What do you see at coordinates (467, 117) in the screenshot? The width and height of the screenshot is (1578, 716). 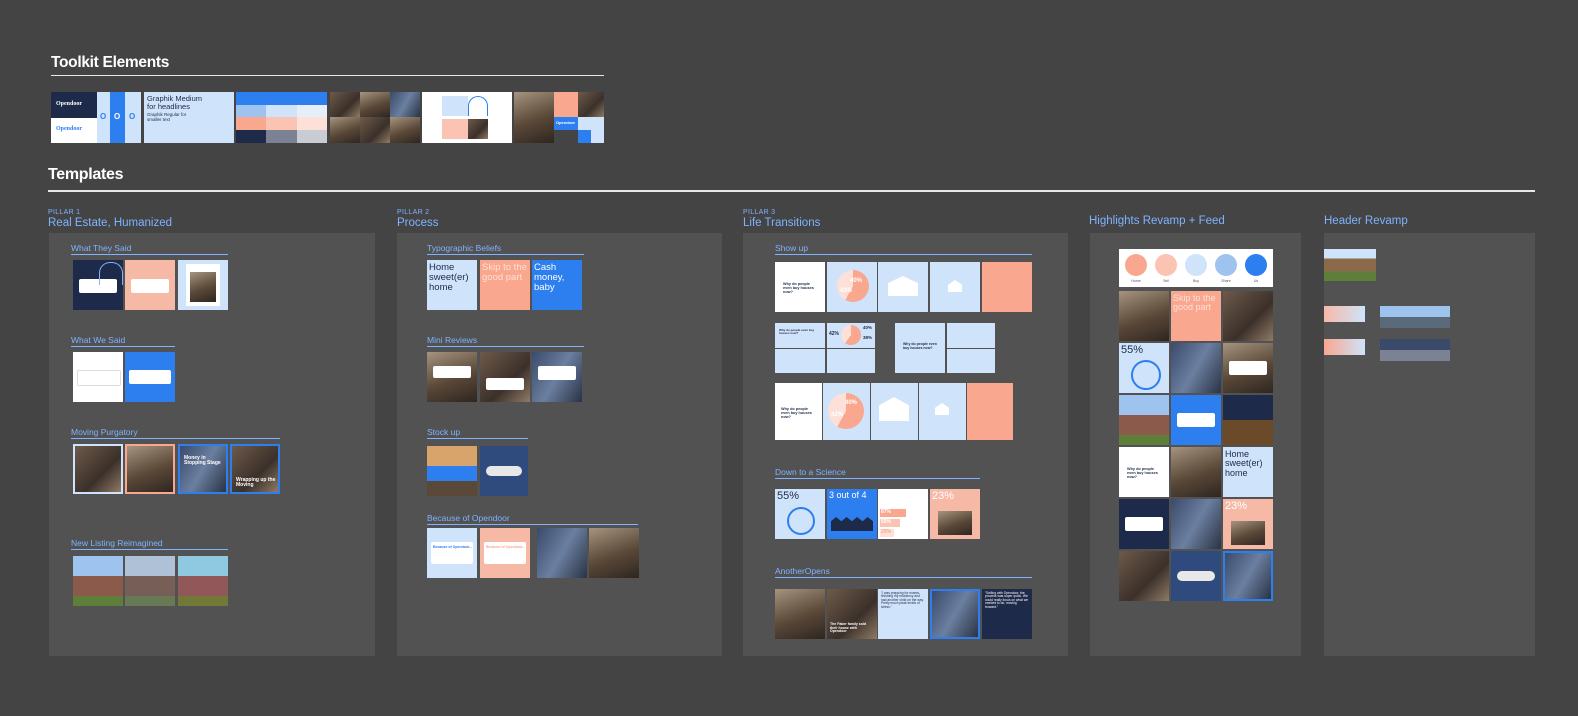 I see `graphic-elements-swatch` at bounding box center [467, 117].